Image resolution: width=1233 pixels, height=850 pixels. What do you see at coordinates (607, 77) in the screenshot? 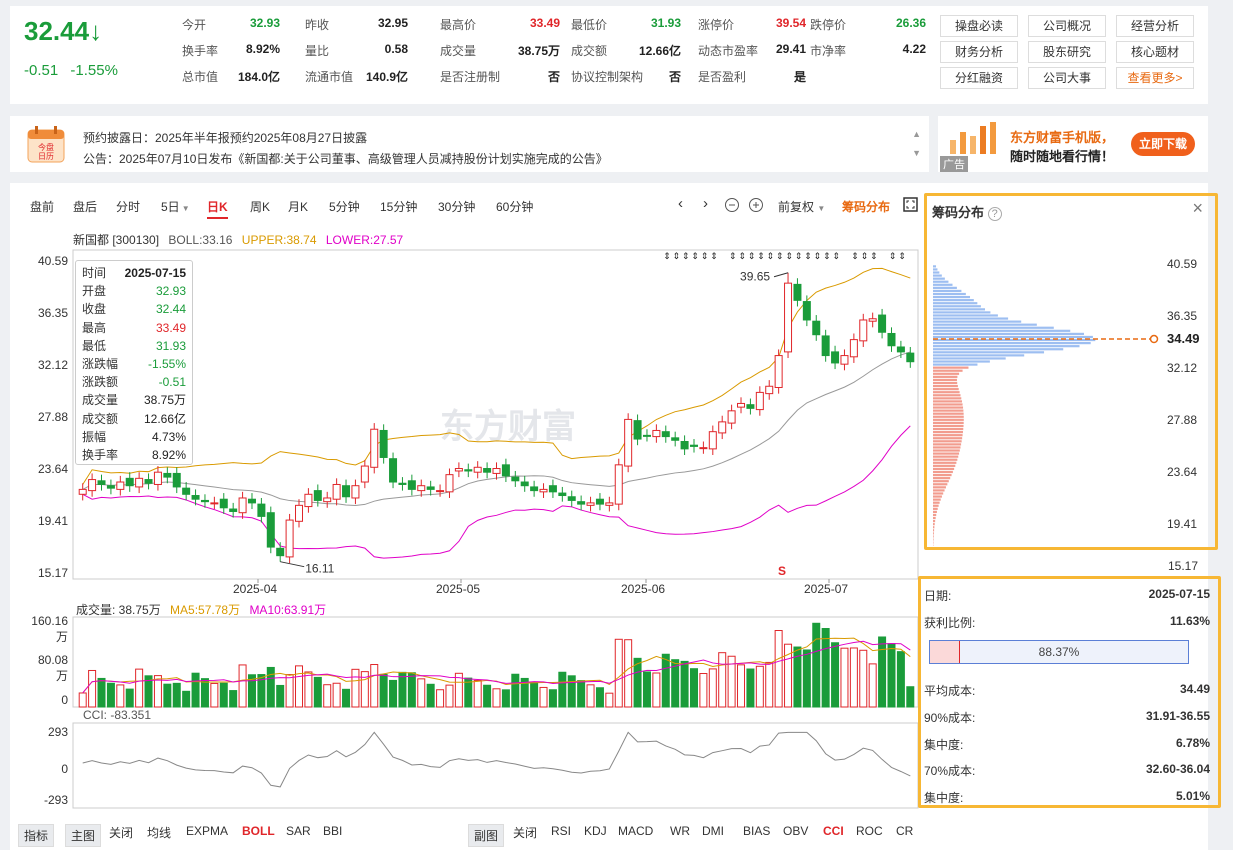
I see `quote-stat-label: 协议控制架构` at bounding box center [607, 77].